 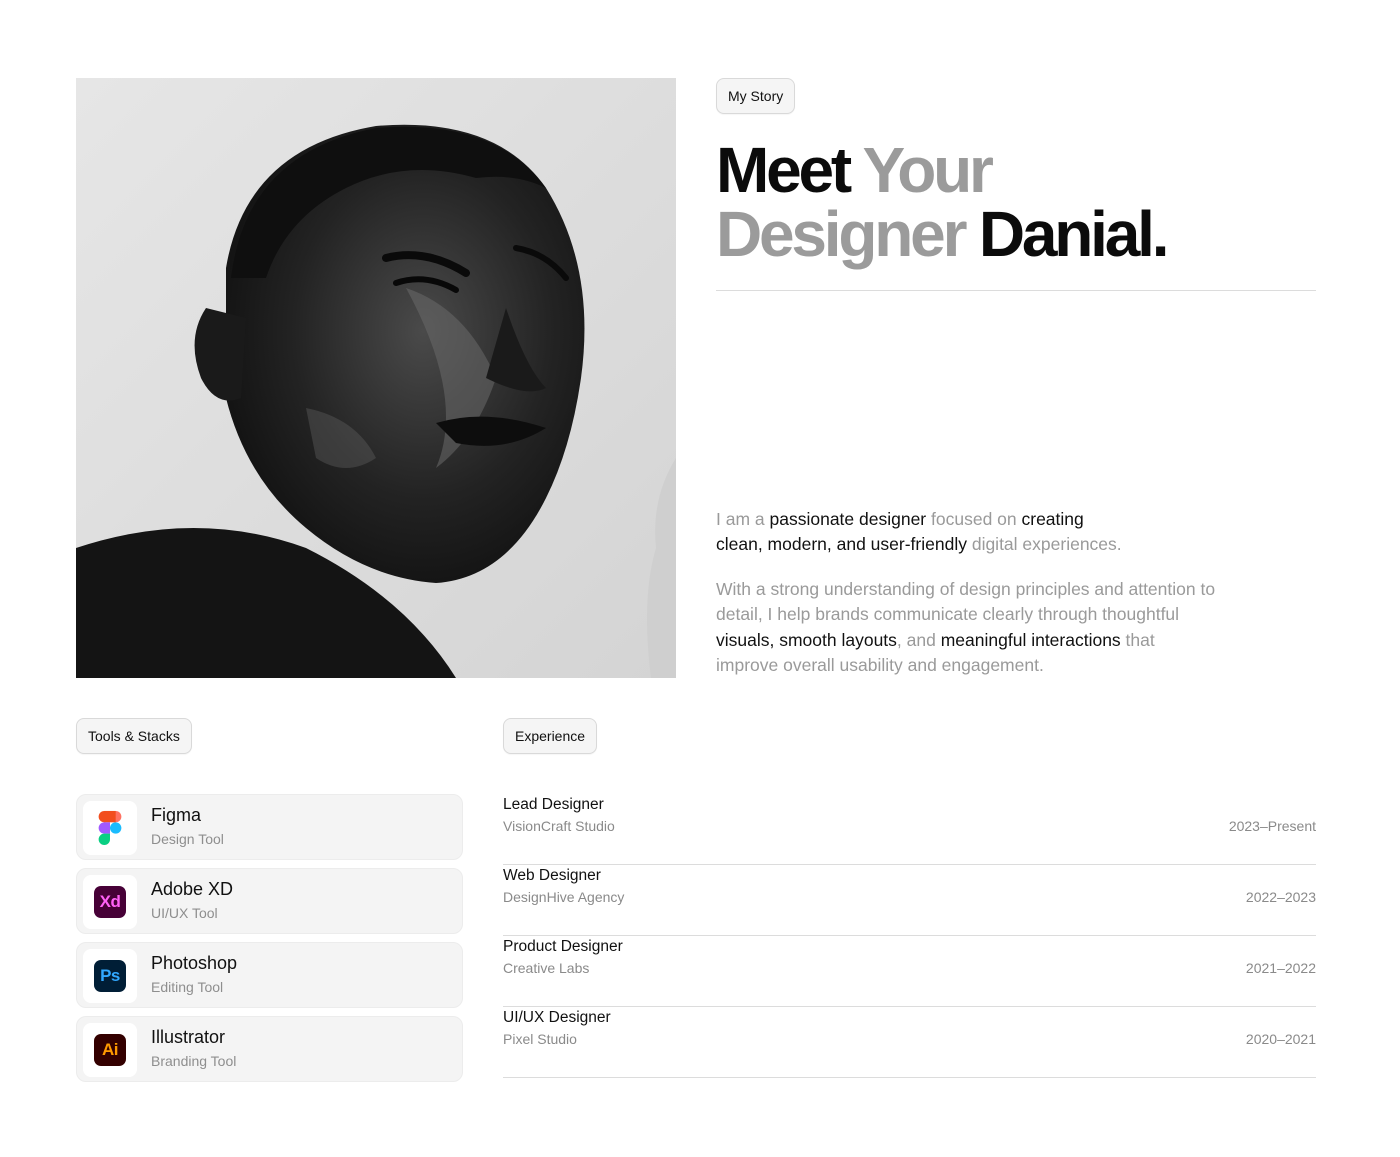 What do you see at coordinates (550, 736) in the screenshot?
I see `experience-tag: Experience` at bounding box center [550, 736].